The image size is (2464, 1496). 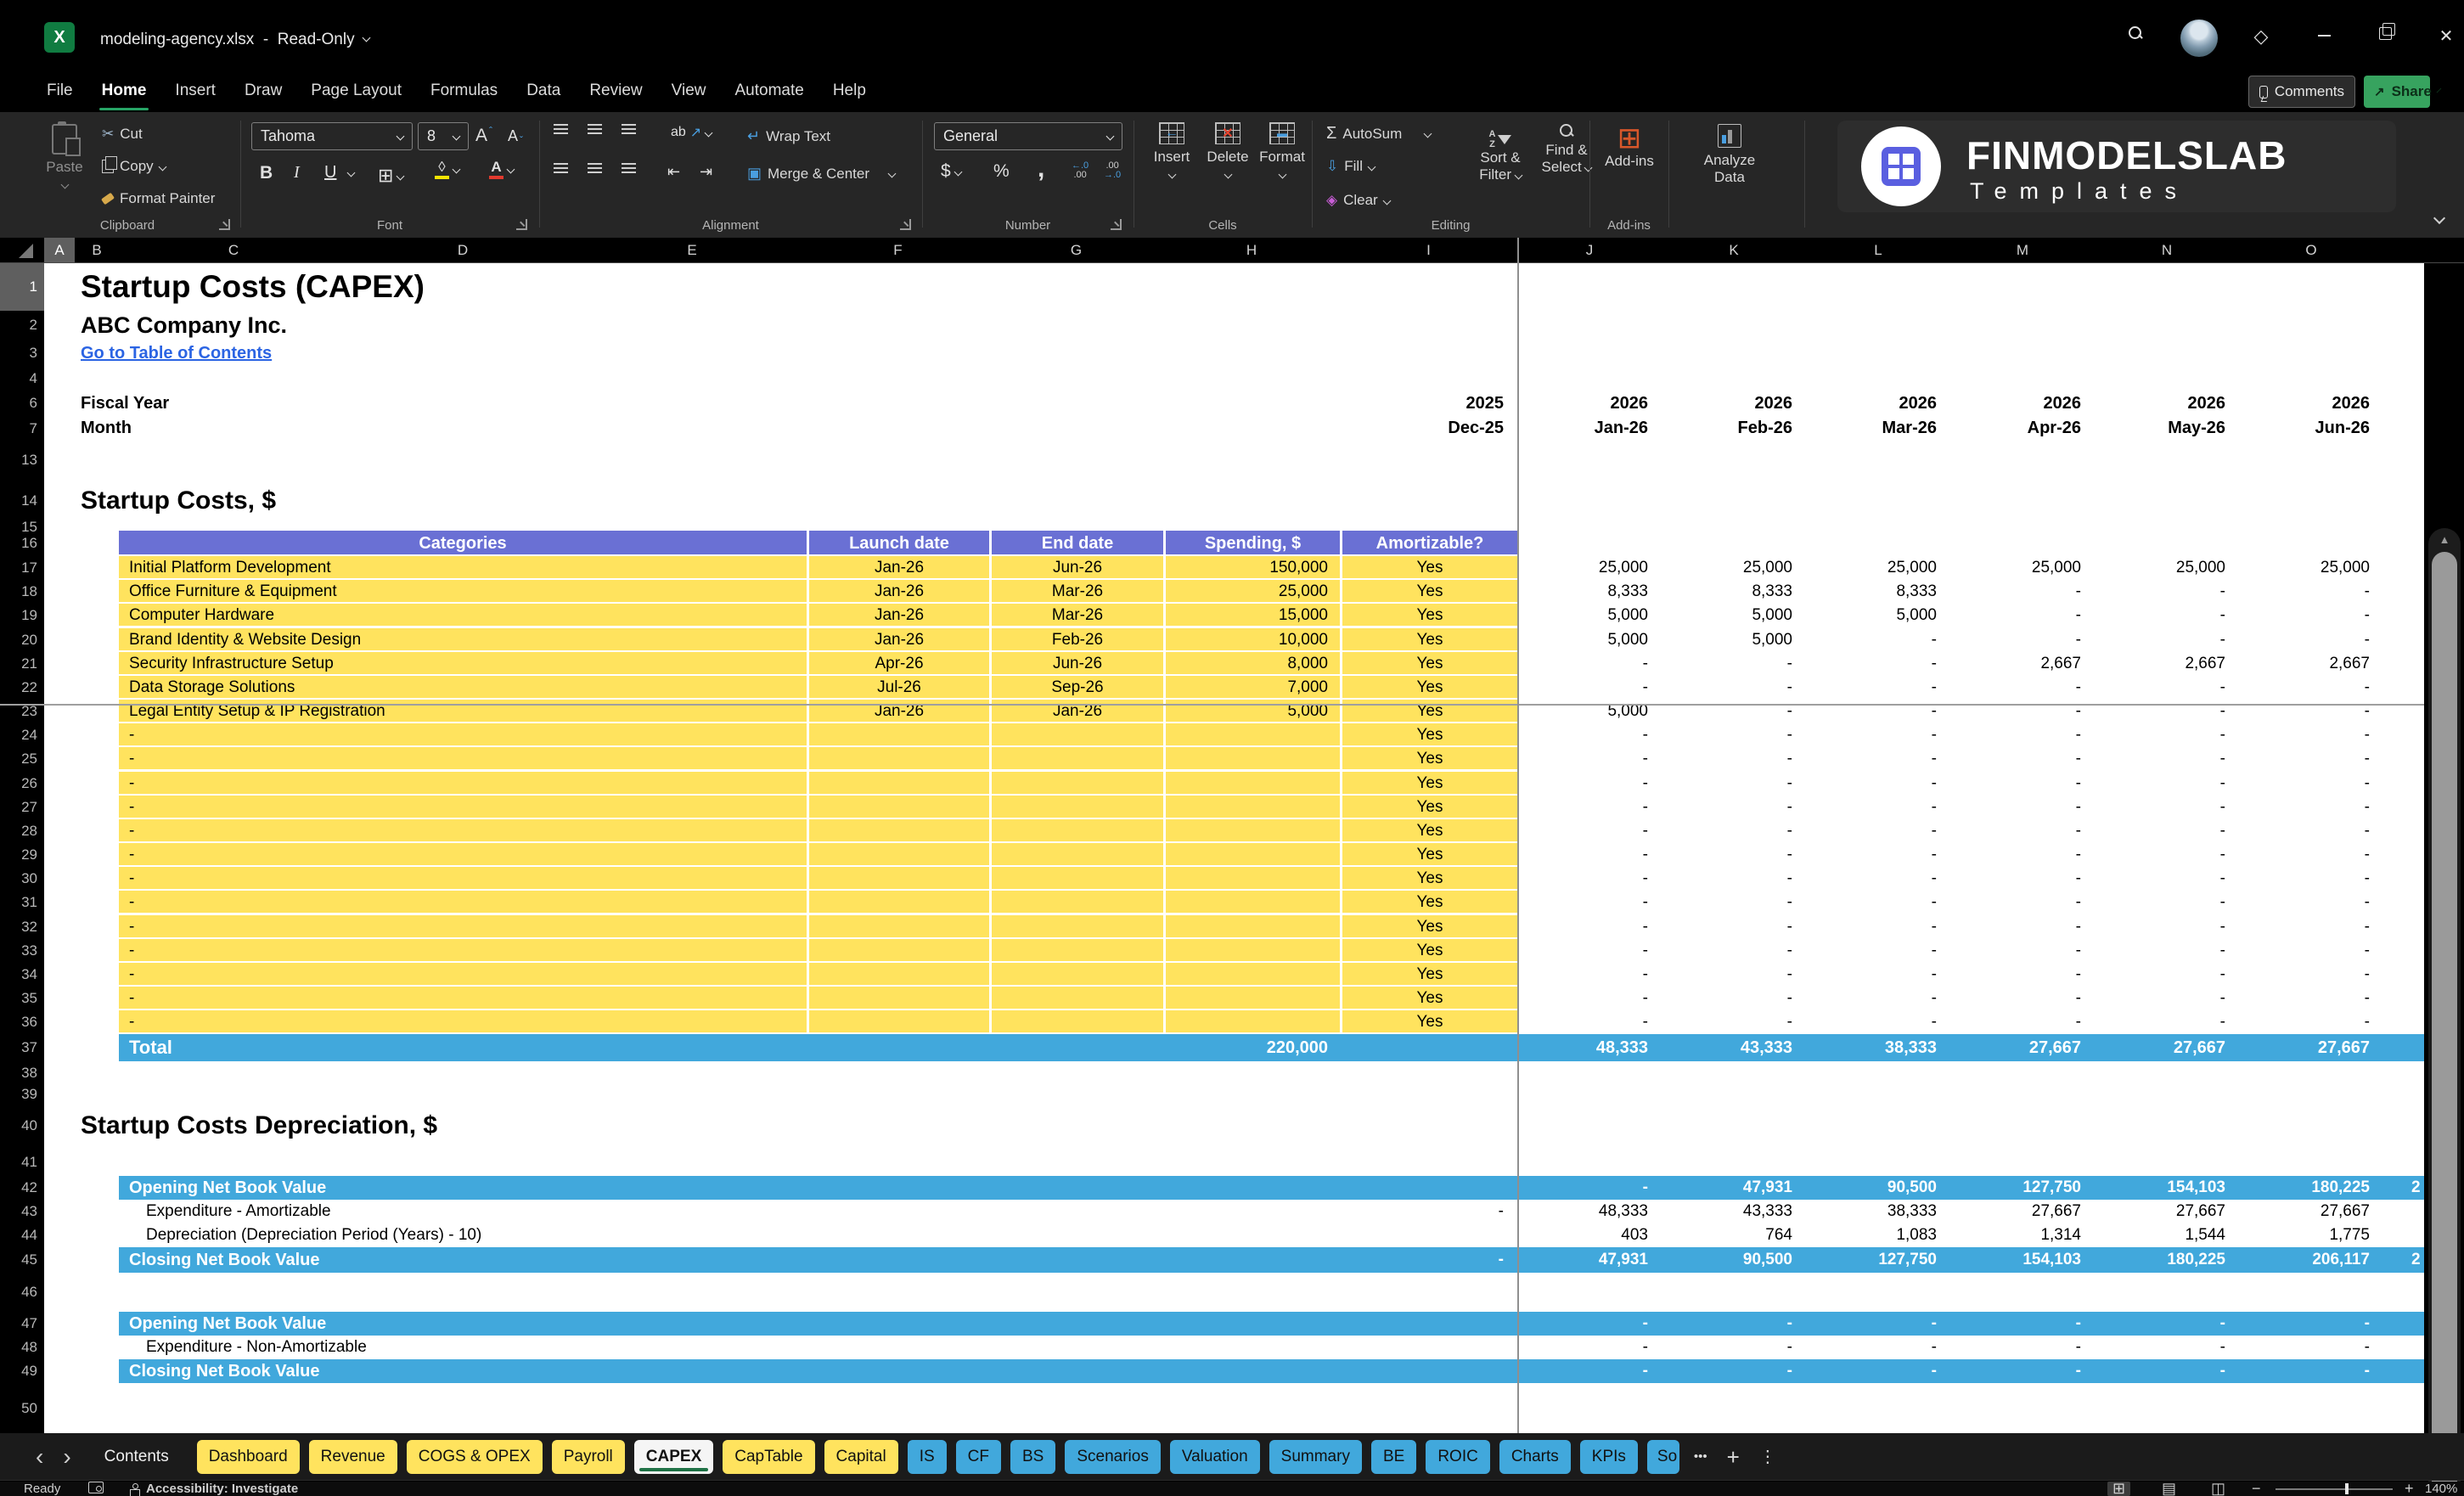 What do you see at coordinates (927, 1457) in the screenshot?
I see `sheet-tab-is: IS` at bounding box center [927, 1457].